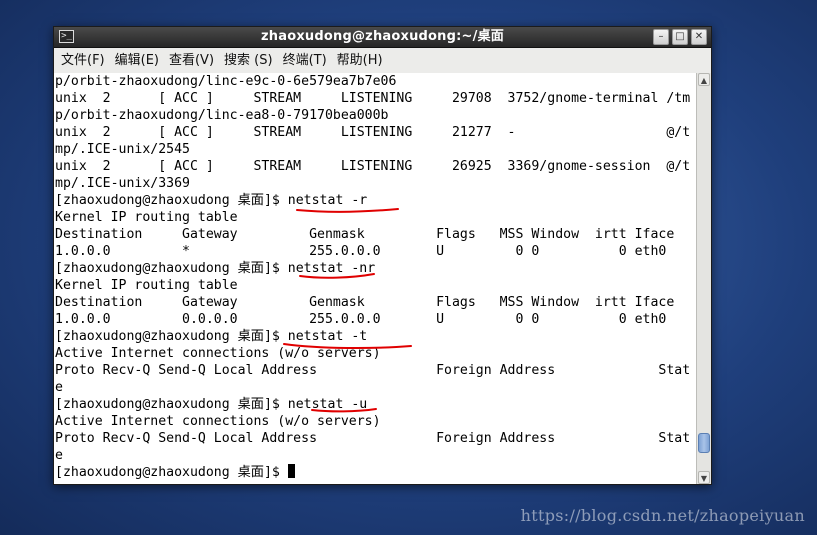  What do you see at coordinates (211, 404) in the screenshot?
I see `terminal-line: [zhaoxudong@zhaoxudong 桌面]$ netstat -u` at bounding box center [211, 404].